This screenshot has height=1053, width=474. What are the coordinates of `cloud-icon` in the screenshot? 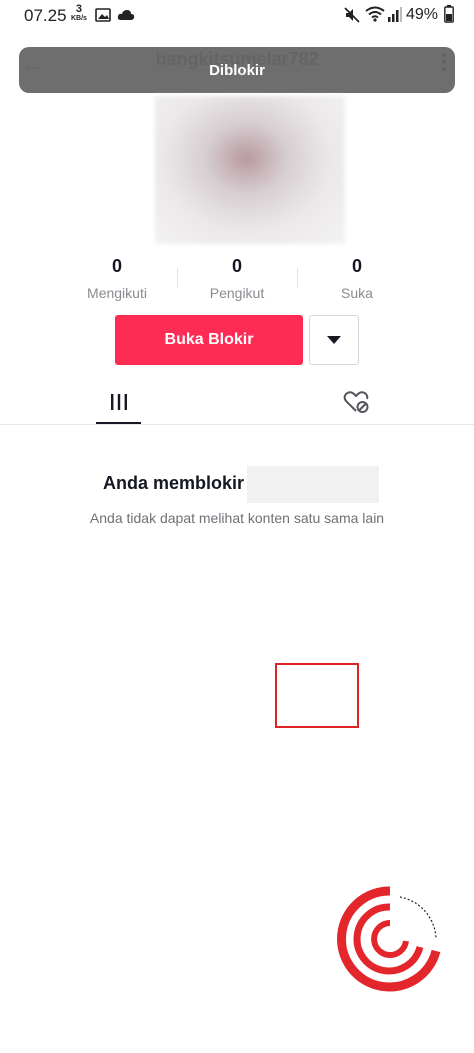 It's located at (126, 17).